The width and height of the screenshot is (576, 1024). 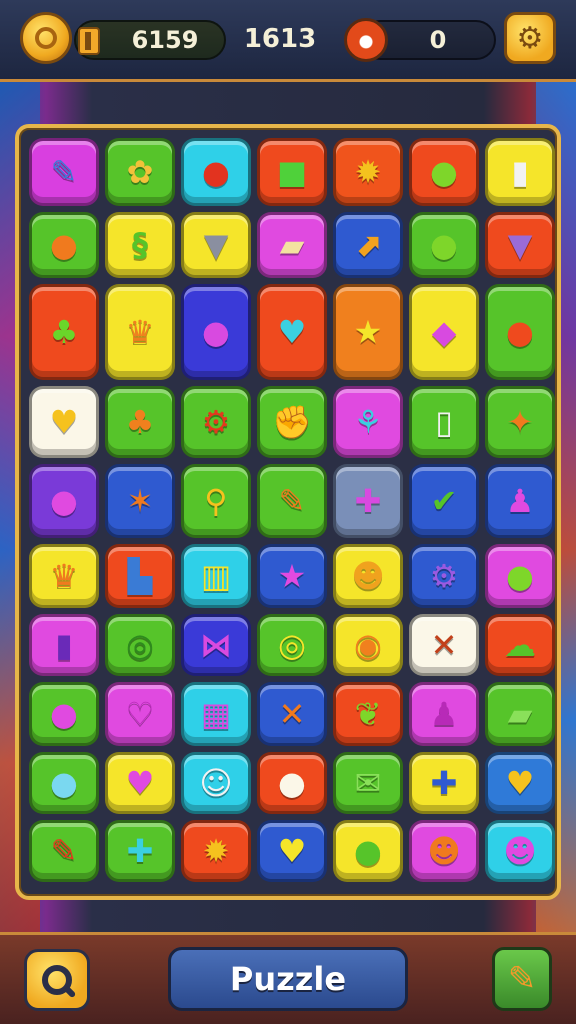 I want to click on tile: ☺, so click(x=216, y=783).